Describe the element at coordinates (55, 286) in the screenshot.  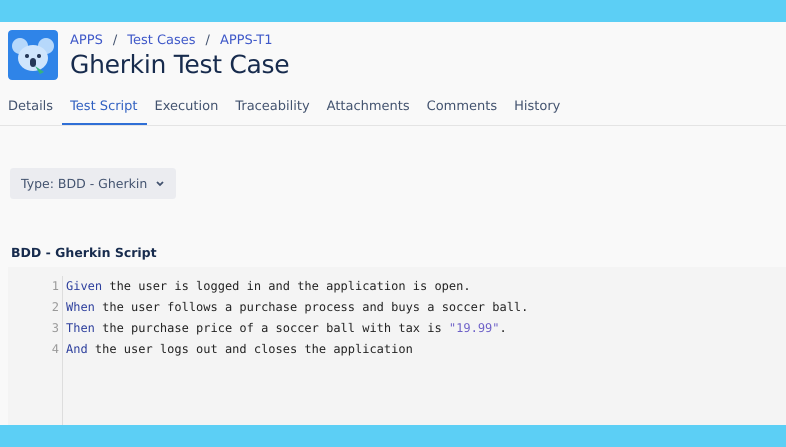
I see `line-number: 1` at that location.